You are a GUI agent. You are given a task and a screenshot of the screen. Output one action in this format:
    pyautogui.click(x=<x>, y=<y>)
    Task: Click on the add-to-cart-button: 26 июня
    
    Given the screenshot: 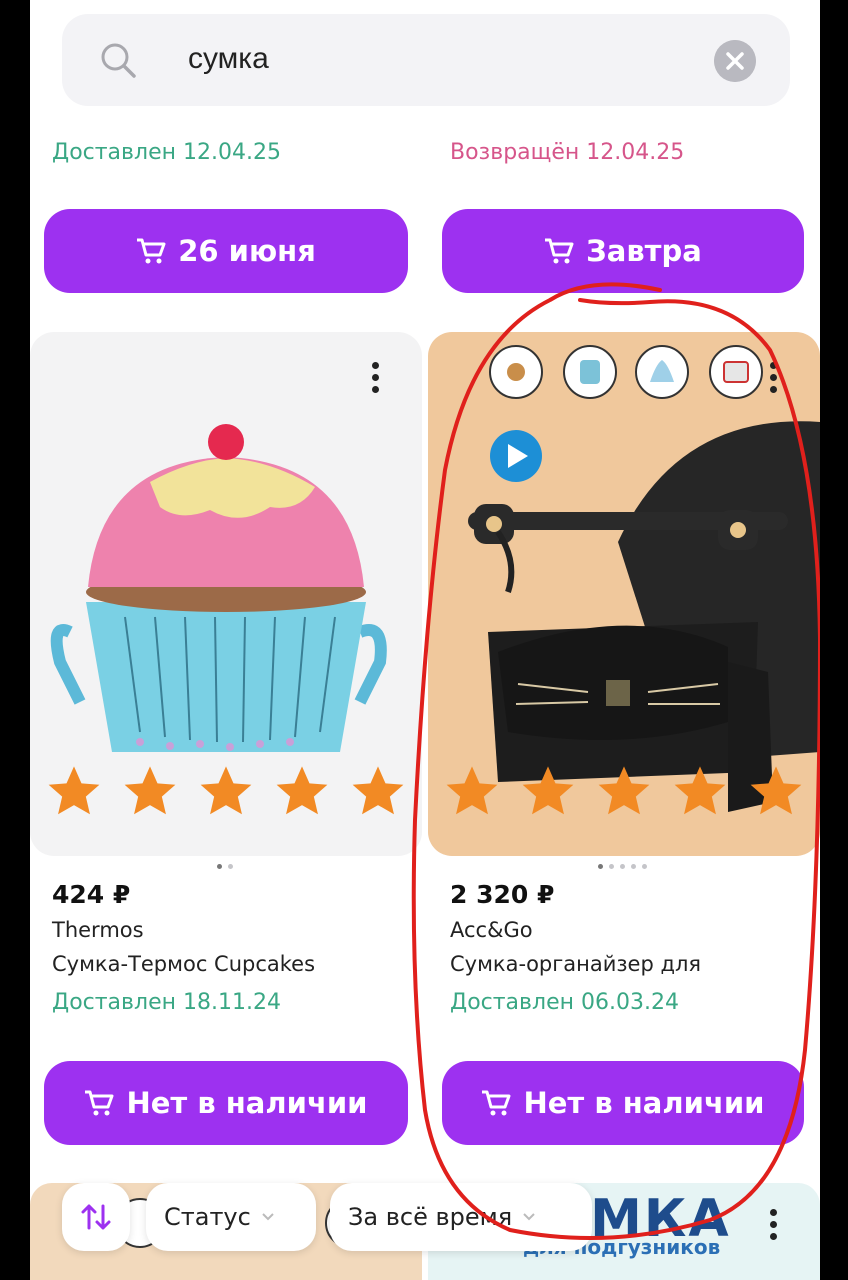 What is the action you would take?
    pyautogui.click(x=226, y=251)
    